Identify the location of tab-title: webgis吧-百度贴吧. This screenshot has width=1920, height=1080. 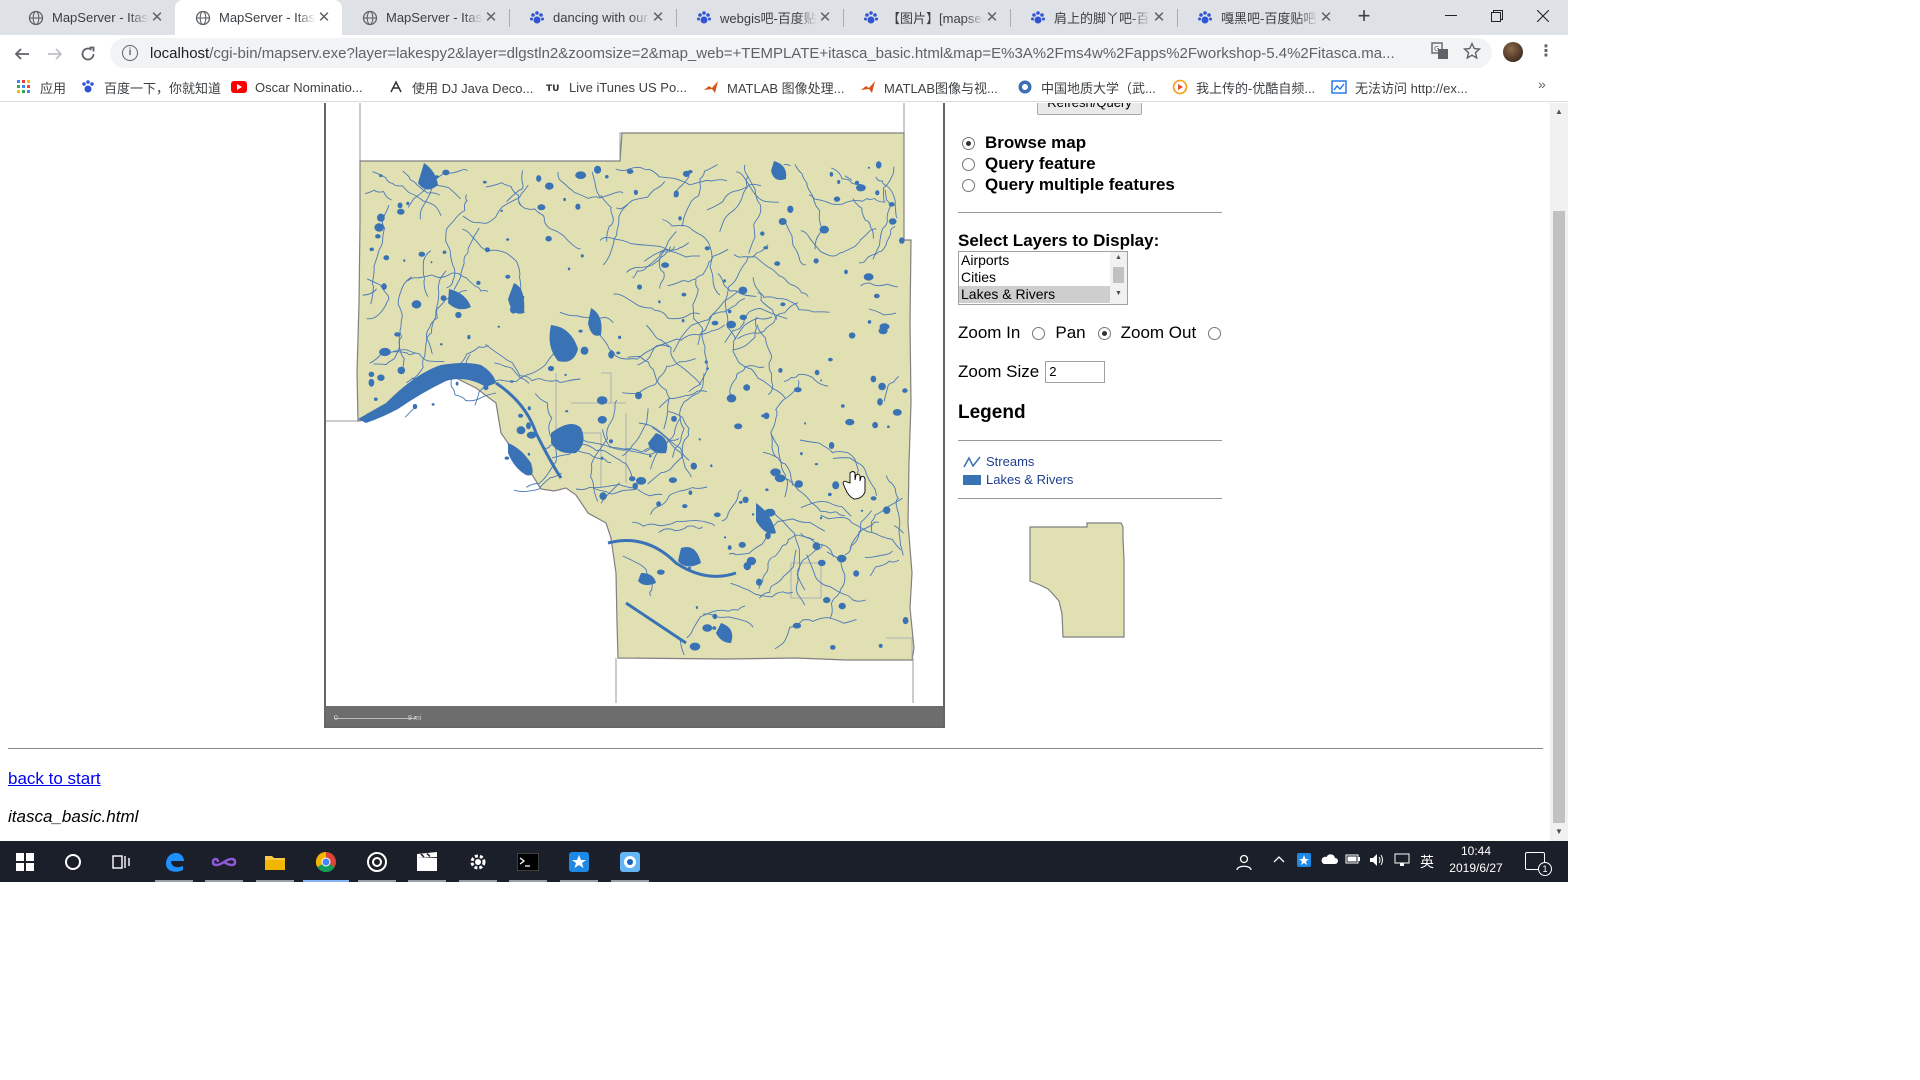
(768, 18).